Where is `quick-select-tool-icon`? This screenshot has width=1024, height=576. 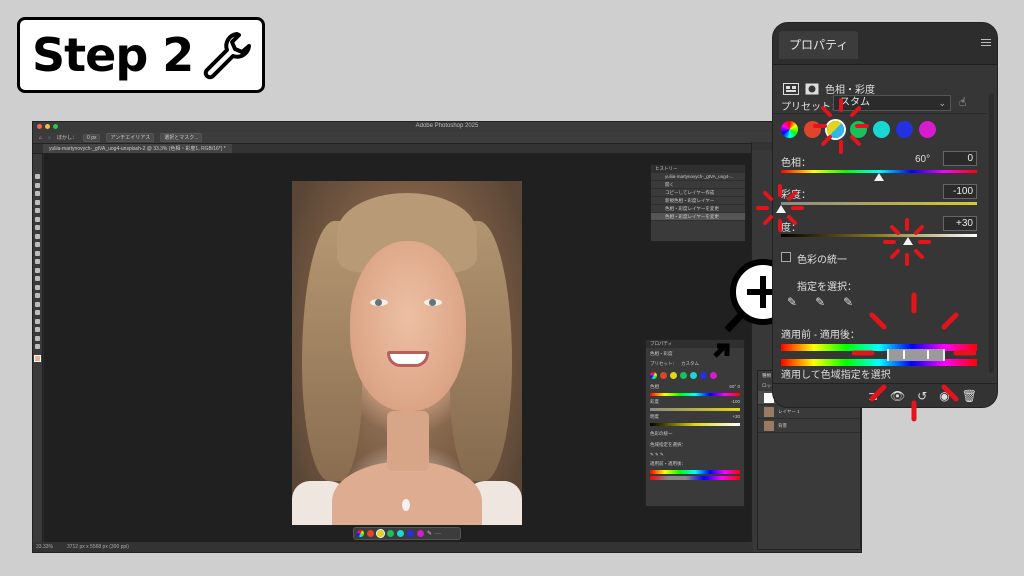
quick-select-tool-icon is located at coordinates (37, 202).